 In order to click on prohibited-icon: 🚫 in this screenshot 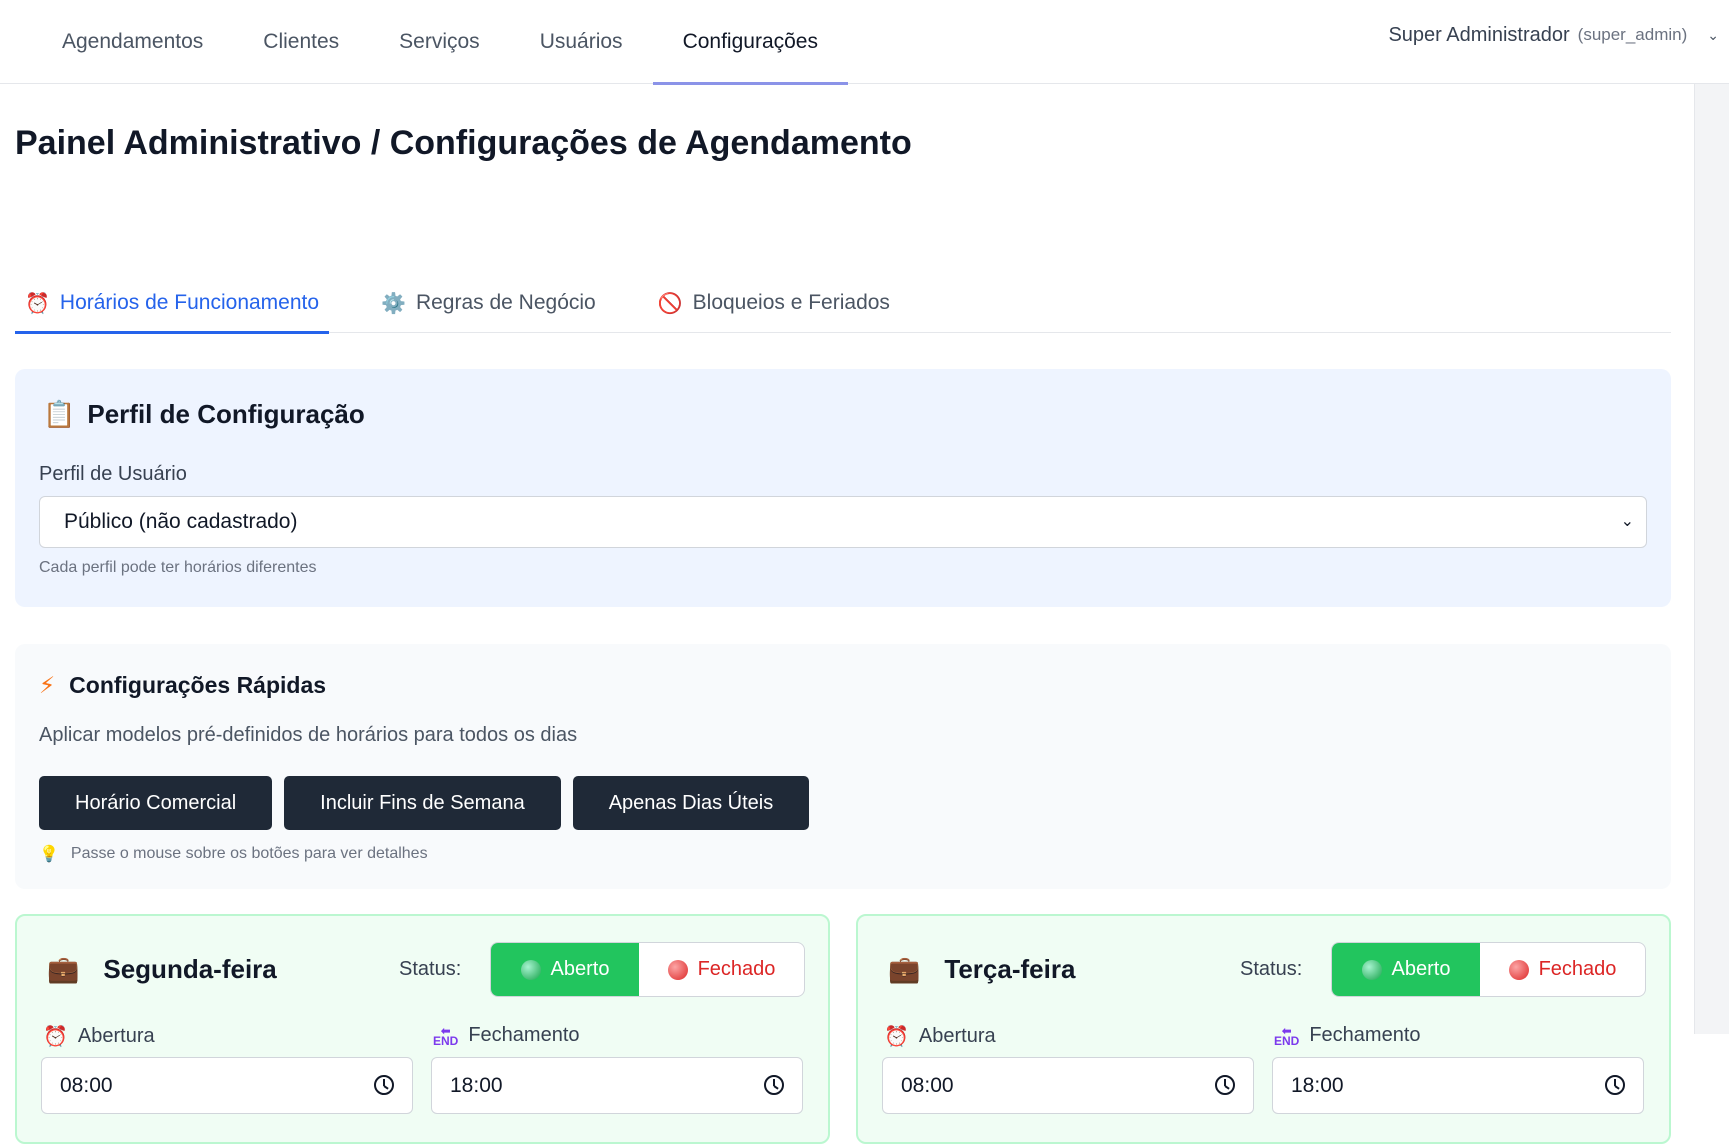, I will do `click(670, 303)`.